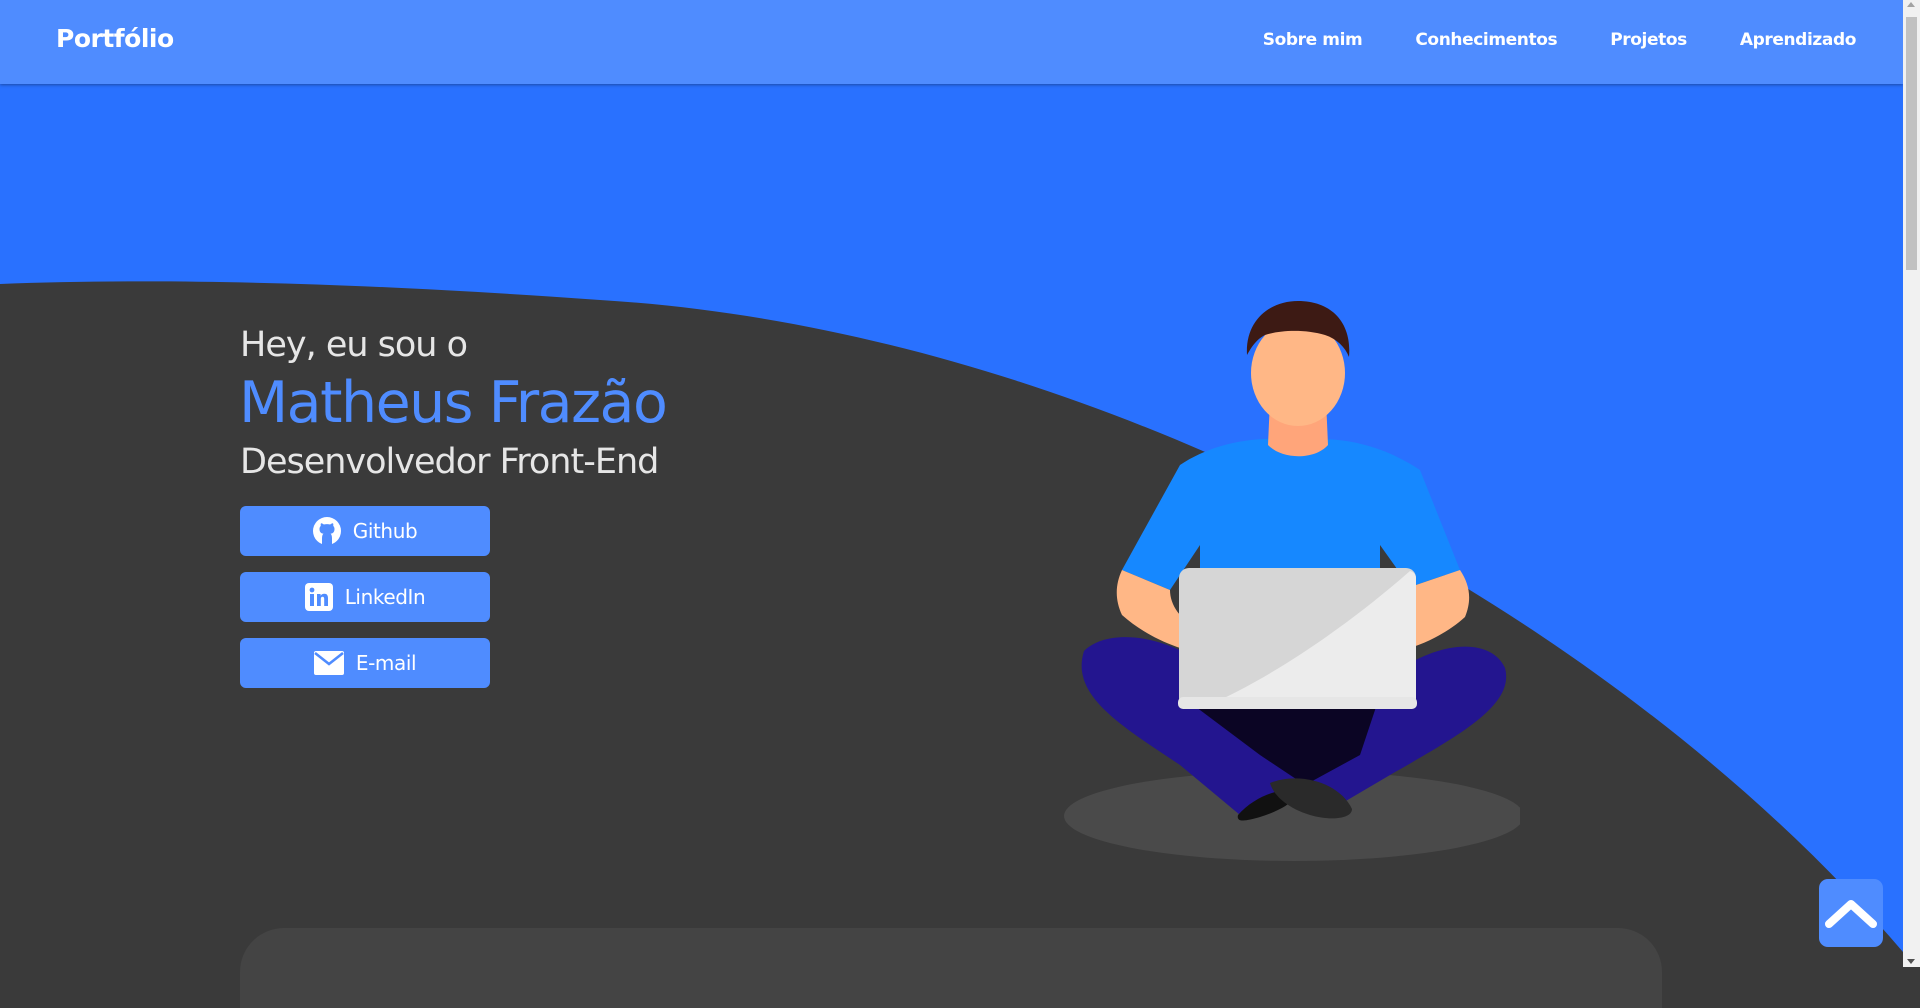 This screenshot has height=1008, width=1920. Describe the element at coordinates (1486, 40) in the screenshot. I see `nav-link-conhecimentos: Conhecimentos` at that location.